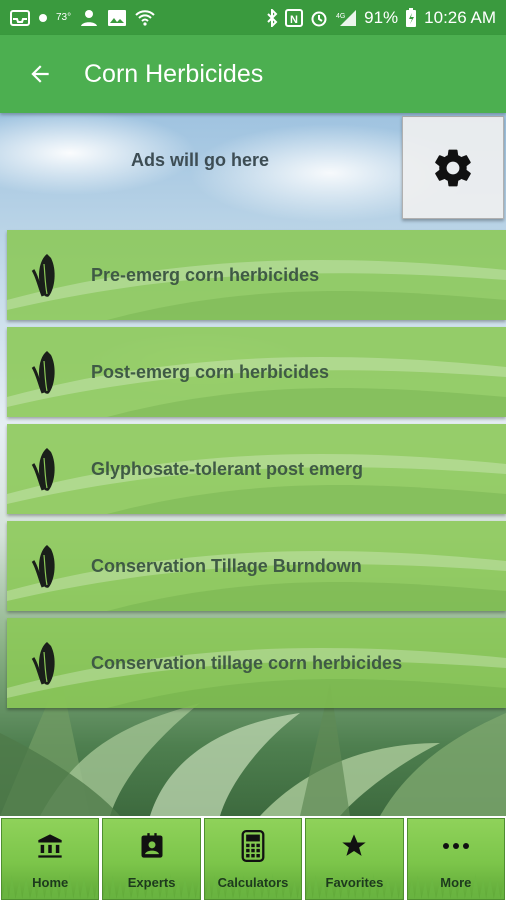  I want to click on svg-text: 4G, so click(340, 16).